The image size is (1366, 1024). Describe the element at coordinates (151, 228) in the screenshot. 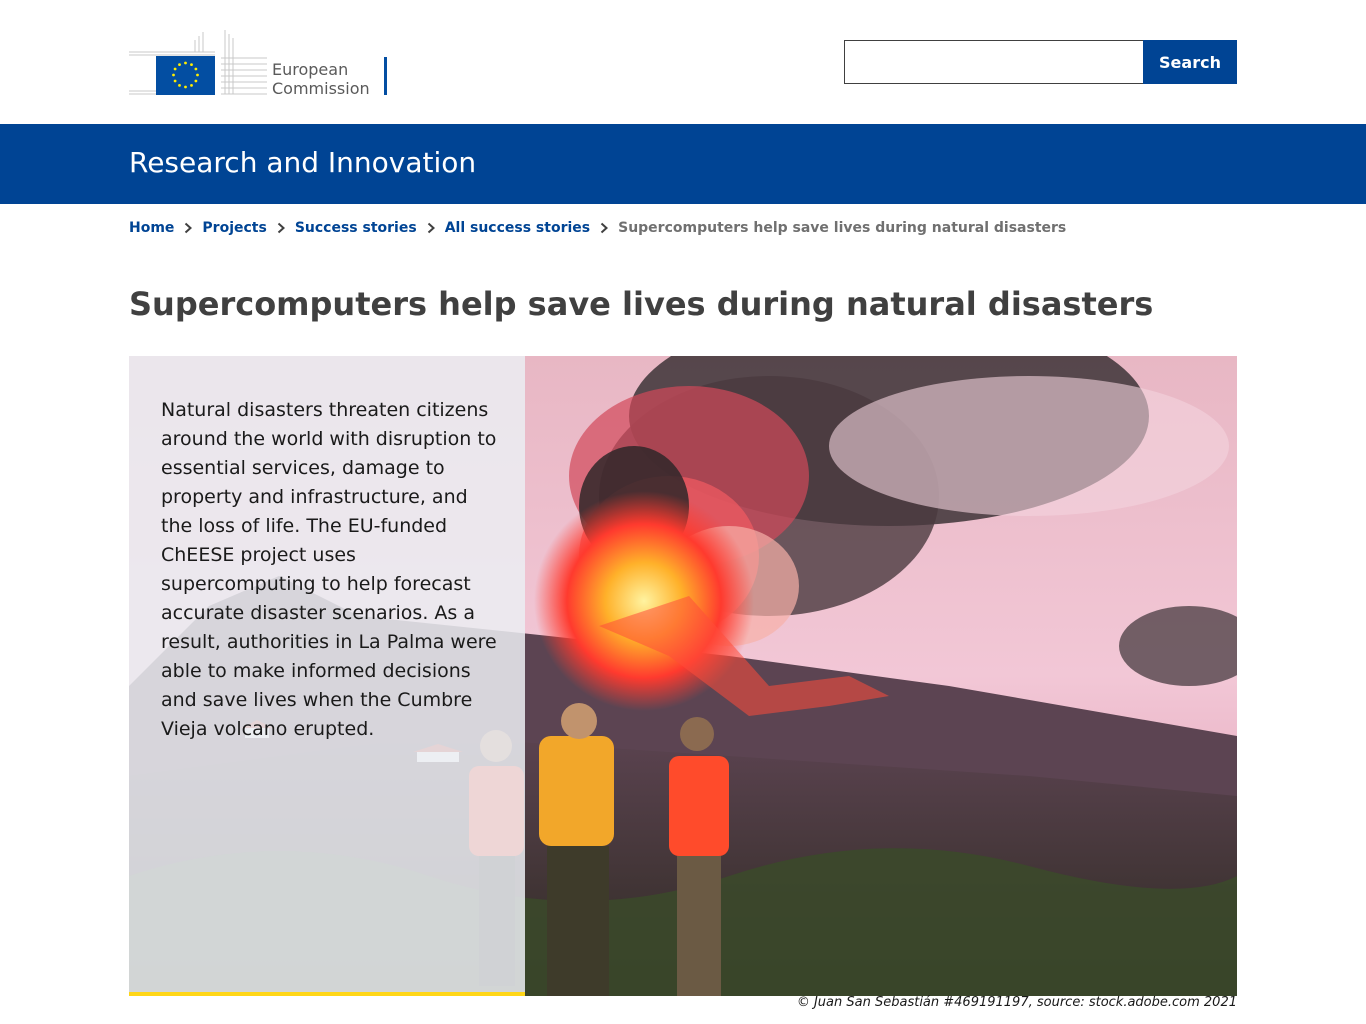

I see `breadcrumb-home-link: Home` at that location.